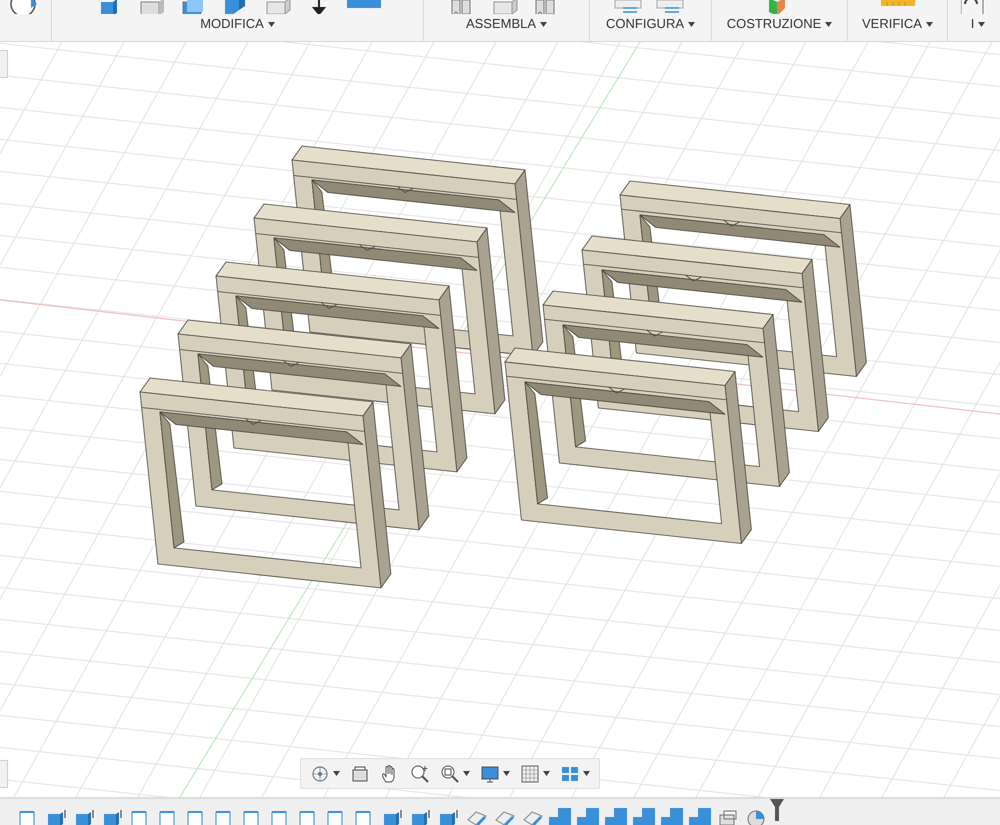 The height and width of the screenshot is (825, 1000). What do you see at coordinates (897, 24) in the screenshot?
I see `toolbar-group-menu: VERIFICA` at bounding box center [897, 24].